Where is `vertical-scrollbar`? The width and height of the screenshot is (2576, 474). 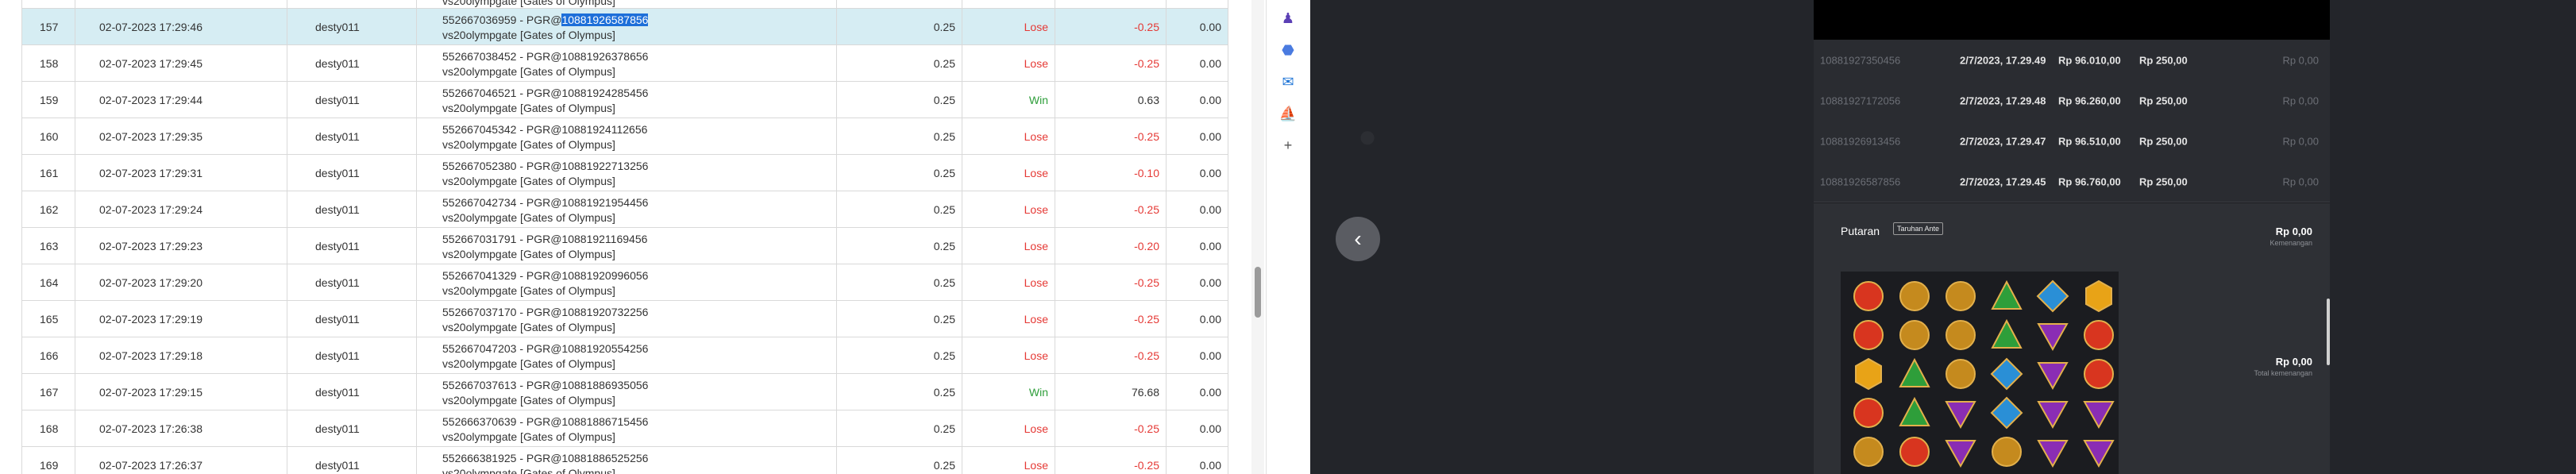 vertical-scrollbar is located at coordinates (1257, 237).